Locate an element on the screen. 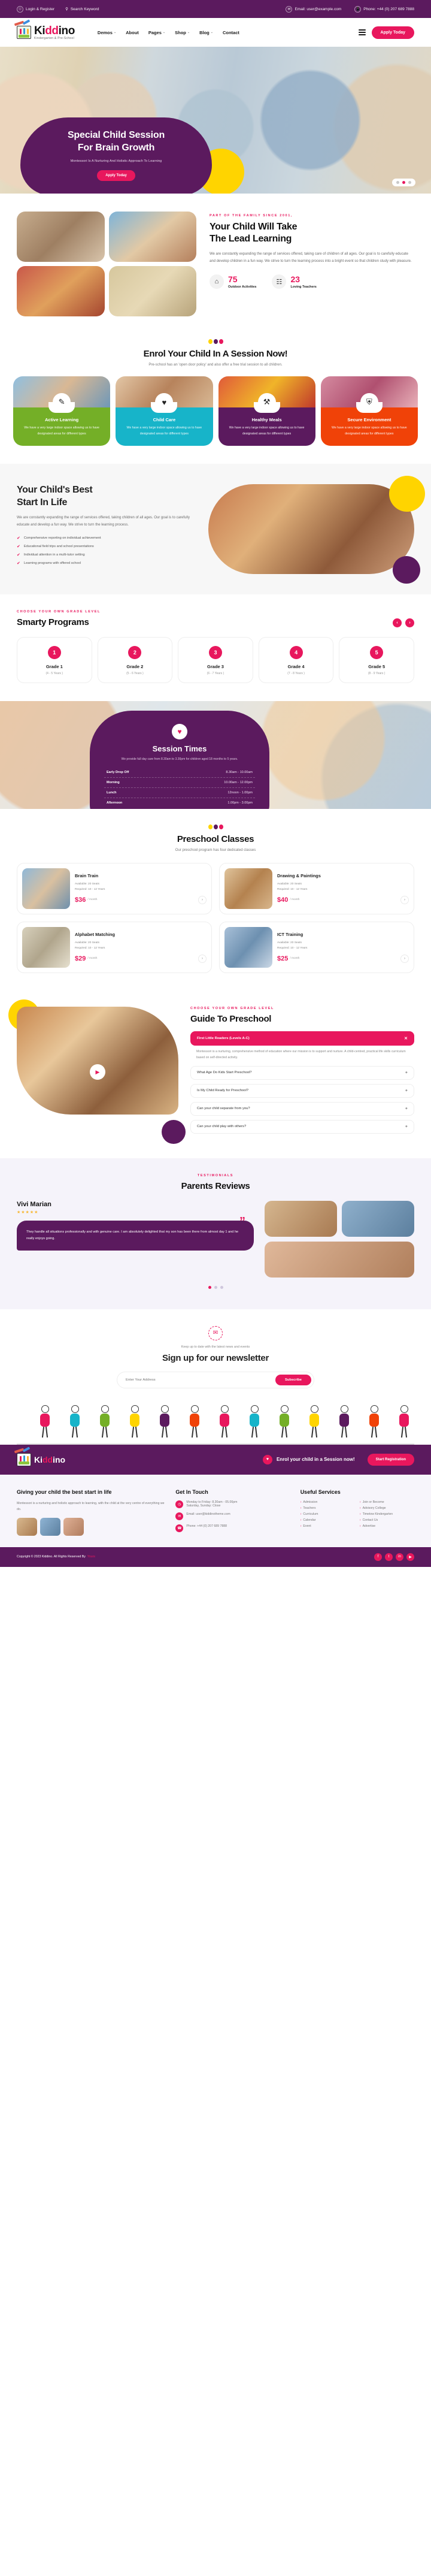  nav-item-demos: Demos ⌄ is located at coordinates (107, 32).